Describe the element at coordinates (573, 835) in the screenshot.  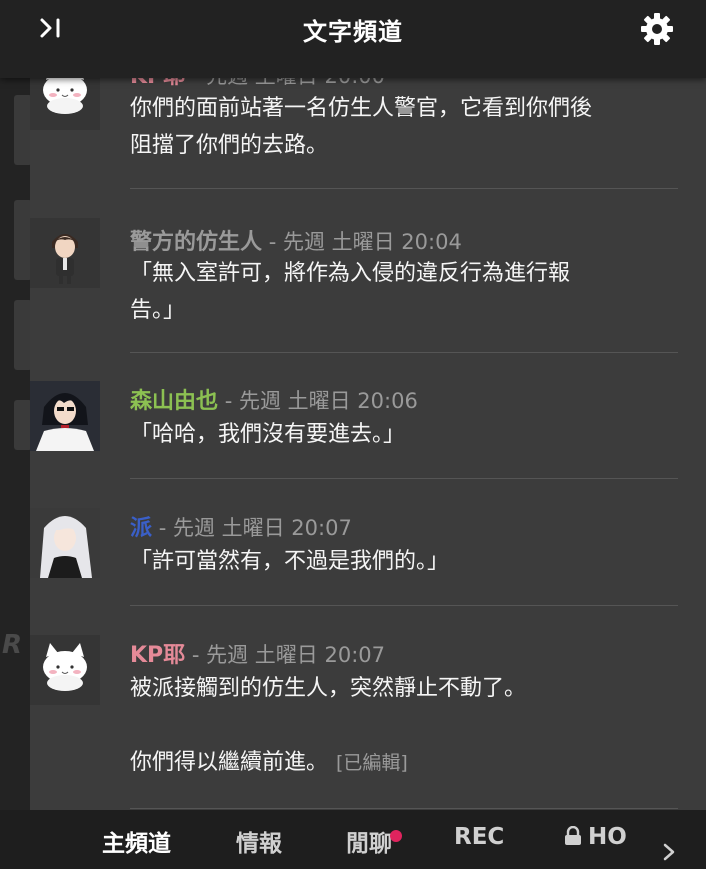
I see `lock-icon` at that location.